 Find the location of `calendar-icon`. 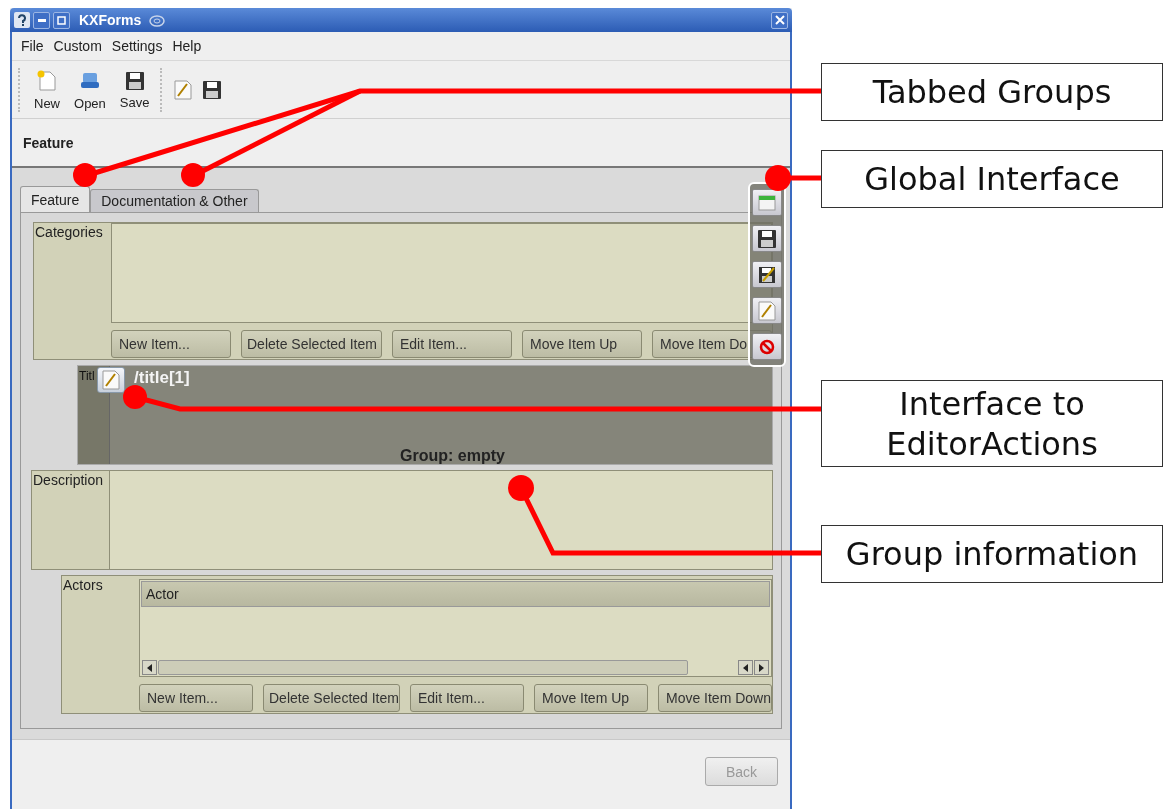

calendar-icon is located at coordinates (767, 202).